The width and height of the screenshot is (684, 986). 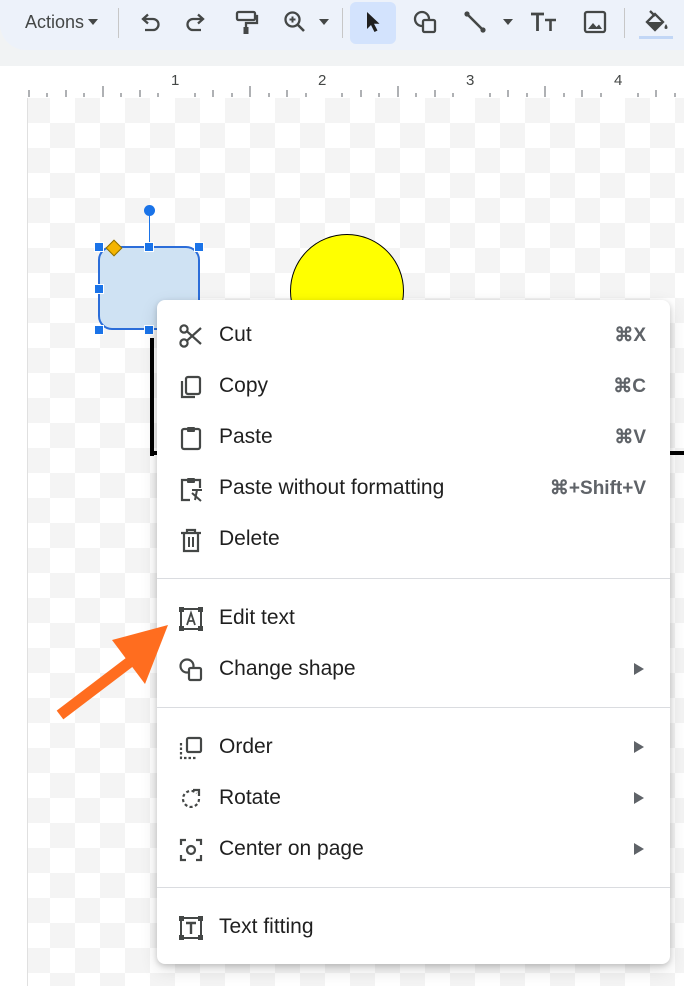 What do you see at coordinates (191, 798) in the screenshot?
I see `rotate-icon` at bounding box center [191, 798].